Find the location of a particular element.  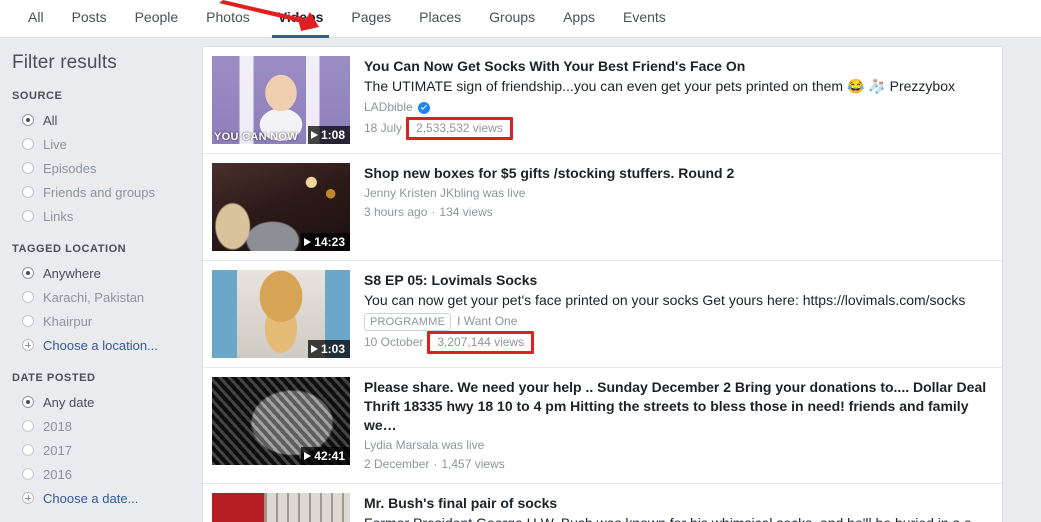

tab-posts: Posts is located at coordinates (89, 19).